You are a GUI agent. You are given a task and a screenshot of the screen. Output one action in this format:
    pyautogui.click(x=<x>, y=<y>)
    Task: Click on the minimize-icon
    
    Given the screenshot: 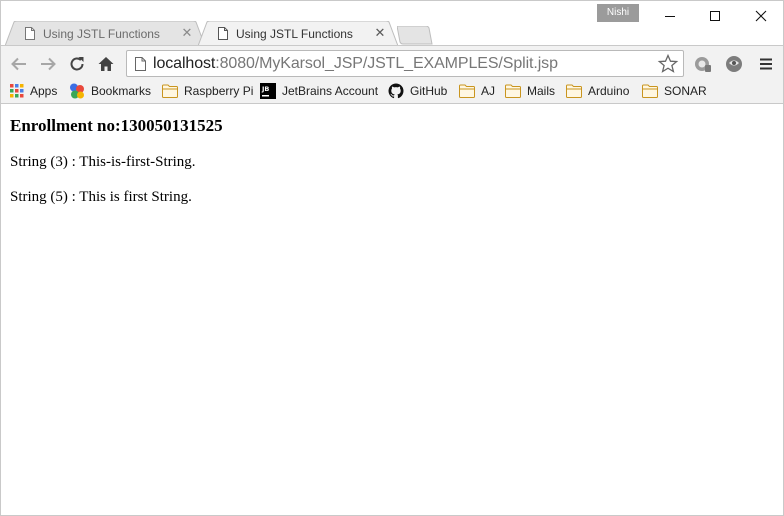 What is the action you would take?
    pyautogui.click(x=670, y=16)
    